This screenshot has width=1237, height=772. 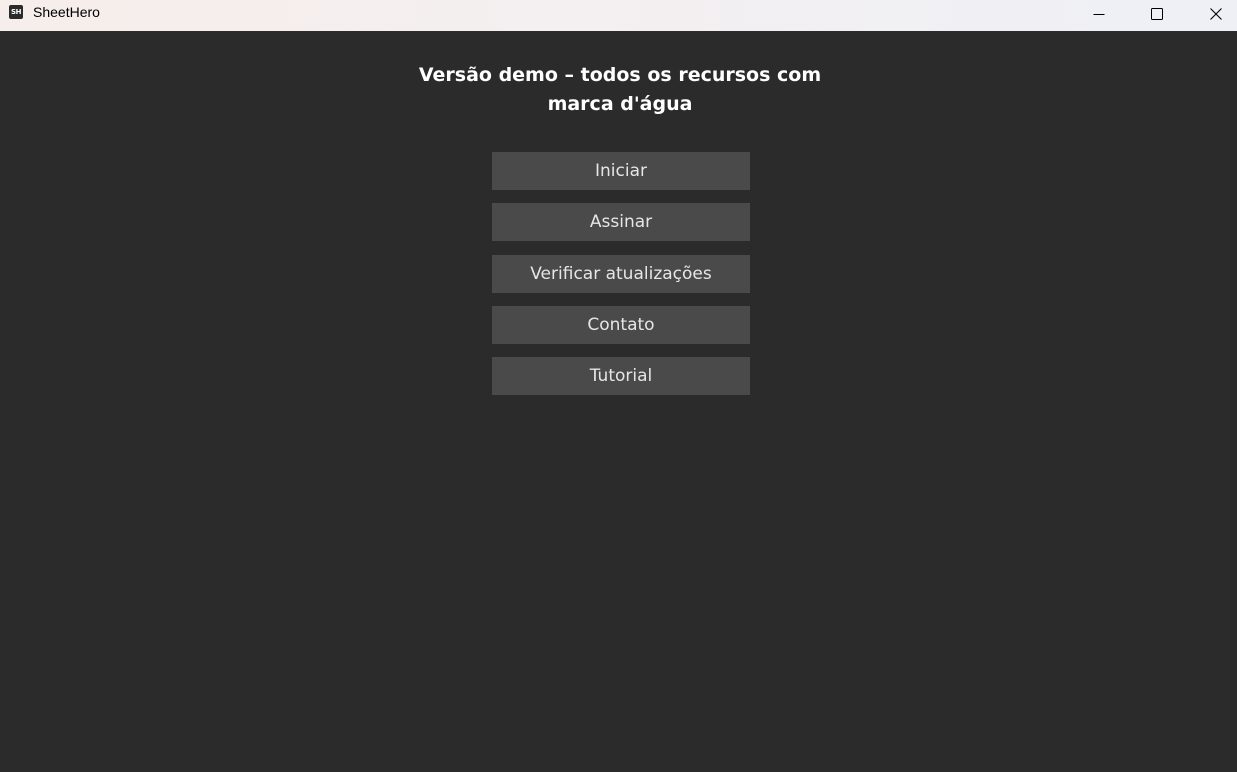 What do you see at coordinates (621, 171) in the screenshot?
I see `start-button: Iniciar` at bounding box center [621, 171].